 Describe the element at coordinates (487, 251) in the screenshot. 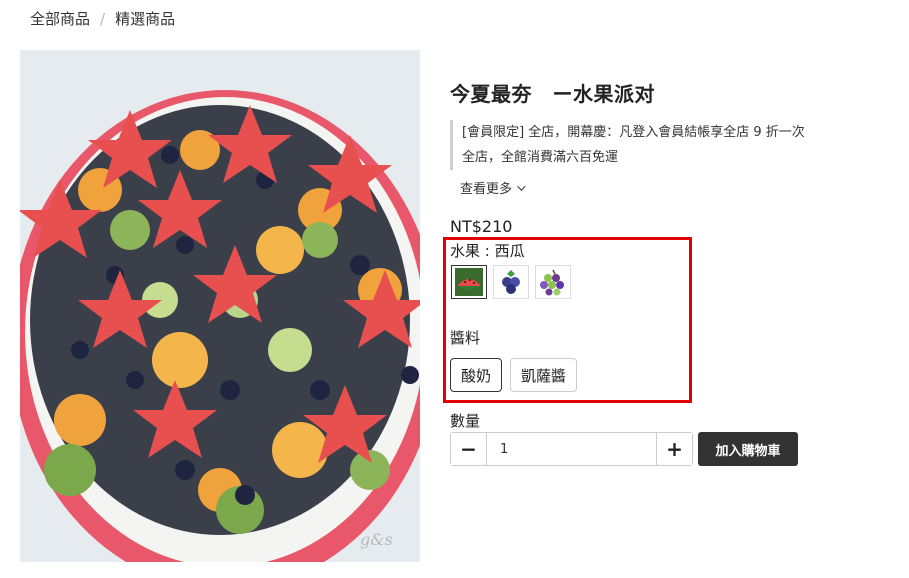

I see `fruit-variant-label: 水果 : 西瓜` at that location.